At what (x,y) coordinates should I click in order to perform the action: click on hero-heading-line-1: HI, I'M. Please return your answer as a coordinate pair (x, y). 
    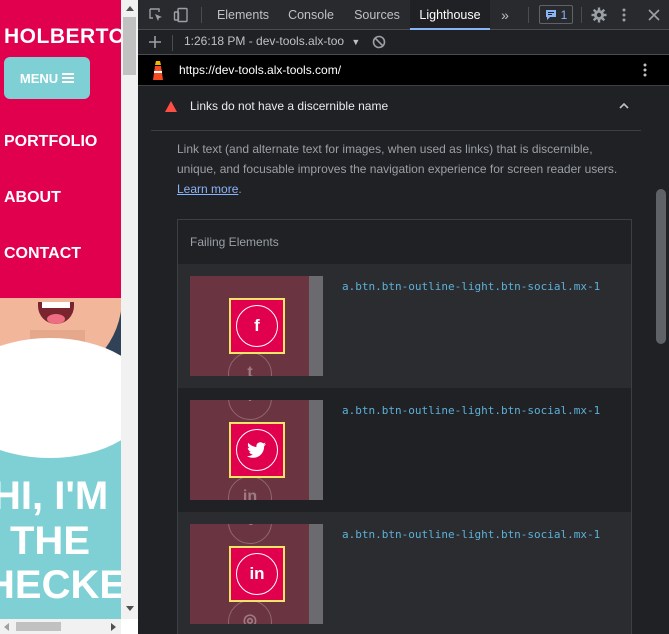
    Looking at the image, I should click on (54, 496).